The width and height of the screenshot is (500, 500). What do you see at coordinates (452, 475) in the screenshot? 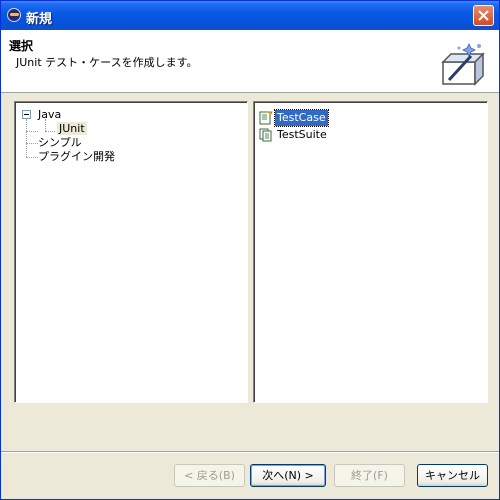
I see `cancel-button: キャンセル` at bounding box center [452, 475].